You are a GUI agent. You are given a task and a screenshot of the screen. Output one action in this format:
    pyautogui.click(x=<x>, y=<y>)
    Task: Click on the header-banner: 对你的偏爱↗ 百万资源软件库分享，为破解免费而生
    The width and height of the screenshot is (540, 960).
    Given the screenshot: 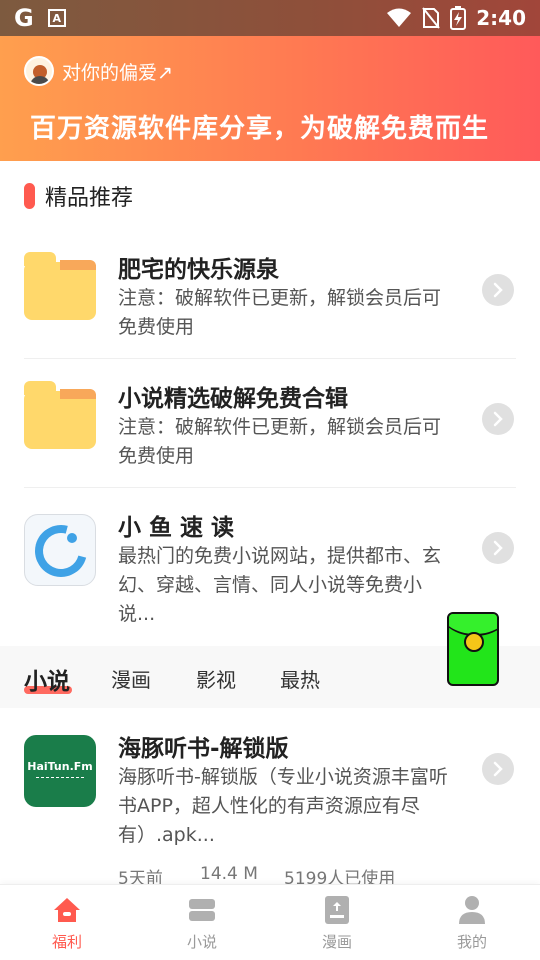 What is the action you would take?
    pyautogui.click(x=270, y=98)
    